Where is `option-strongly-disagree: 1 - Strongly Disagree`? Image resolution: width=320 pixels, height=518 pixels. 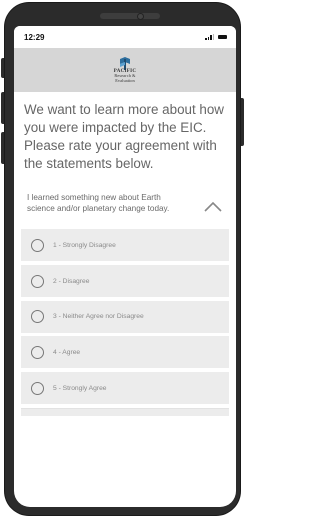
option-strongly-disagree: 1 - Strongly Disagree is located at coordinates (125, 245).